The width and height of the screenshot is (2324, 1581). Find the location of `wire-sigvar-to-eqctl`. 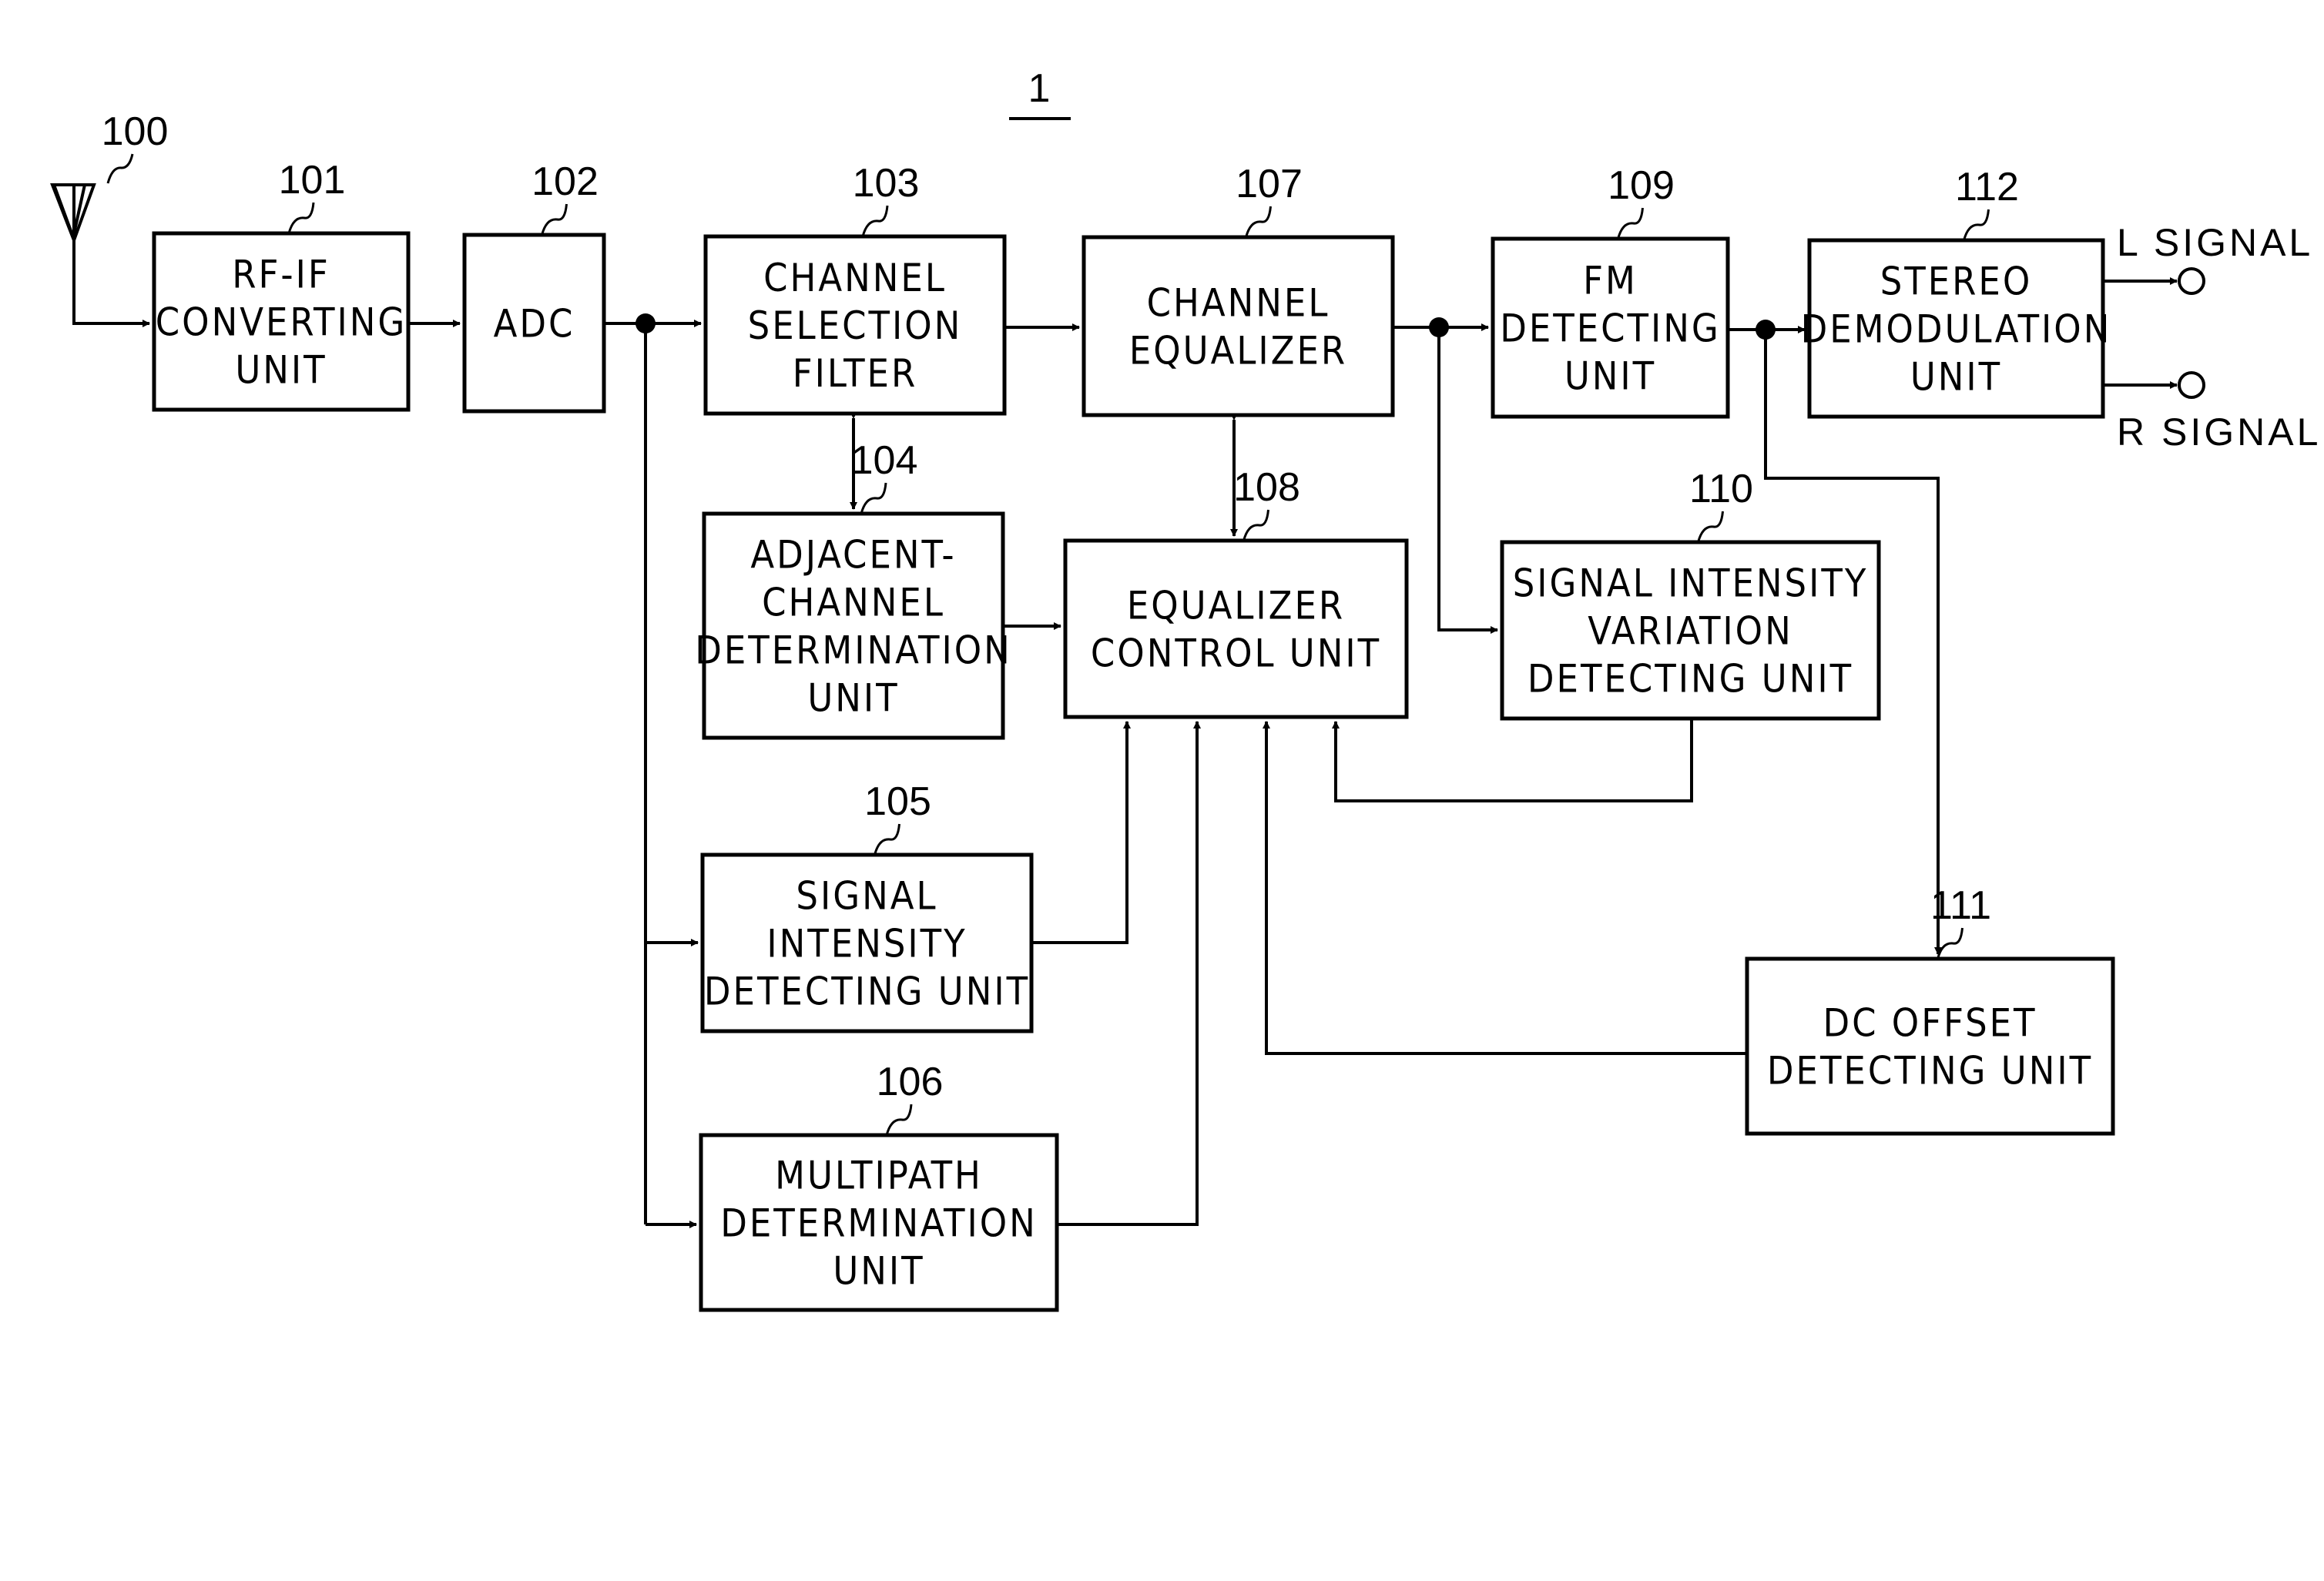

wire-sigvar-to-eqctl is located at coordinates (1512, 760).